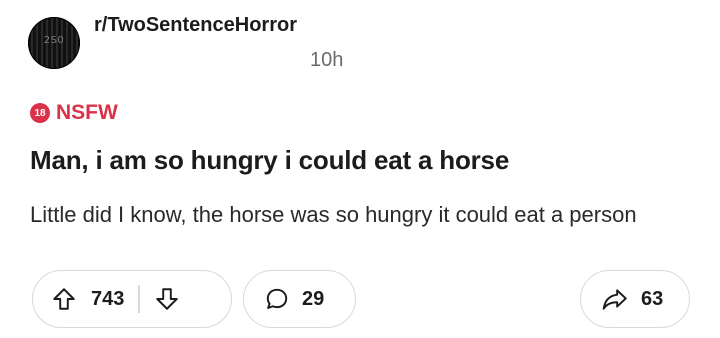  Describe the element at coordinates (269, 160) in the screenshot. I see `post-title: Man, i am so hungry i could eat a horse` at that location.